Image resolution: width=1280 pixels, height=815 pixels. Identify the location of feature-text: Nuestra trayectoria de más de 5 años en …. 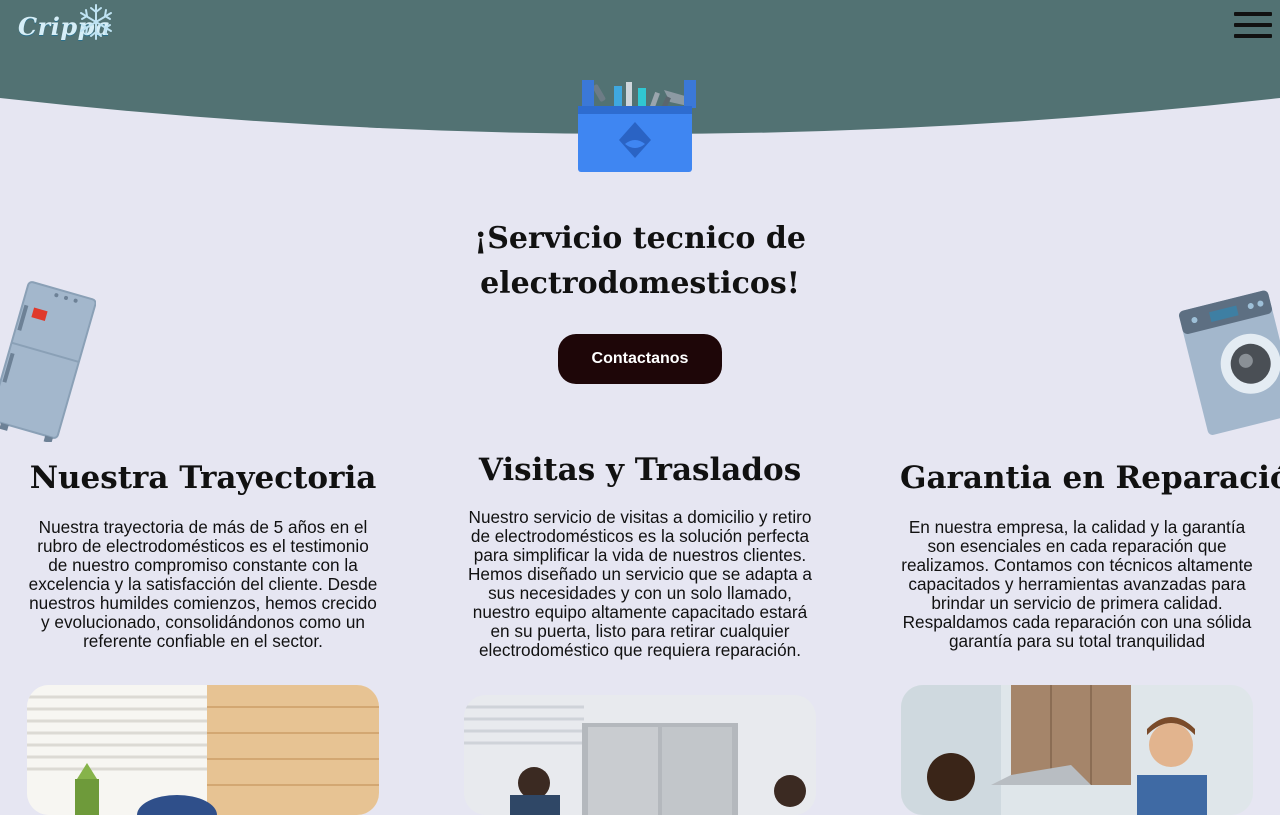
(203, 584).